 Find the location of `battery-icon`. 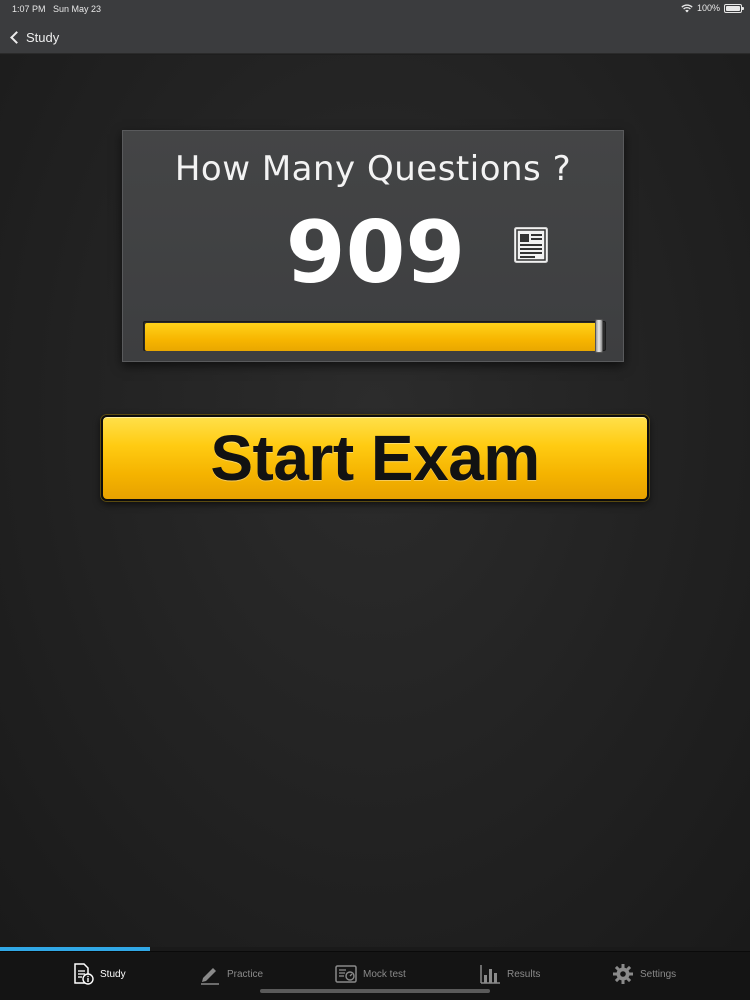

battery-icon is located at coordinates (734, 8).